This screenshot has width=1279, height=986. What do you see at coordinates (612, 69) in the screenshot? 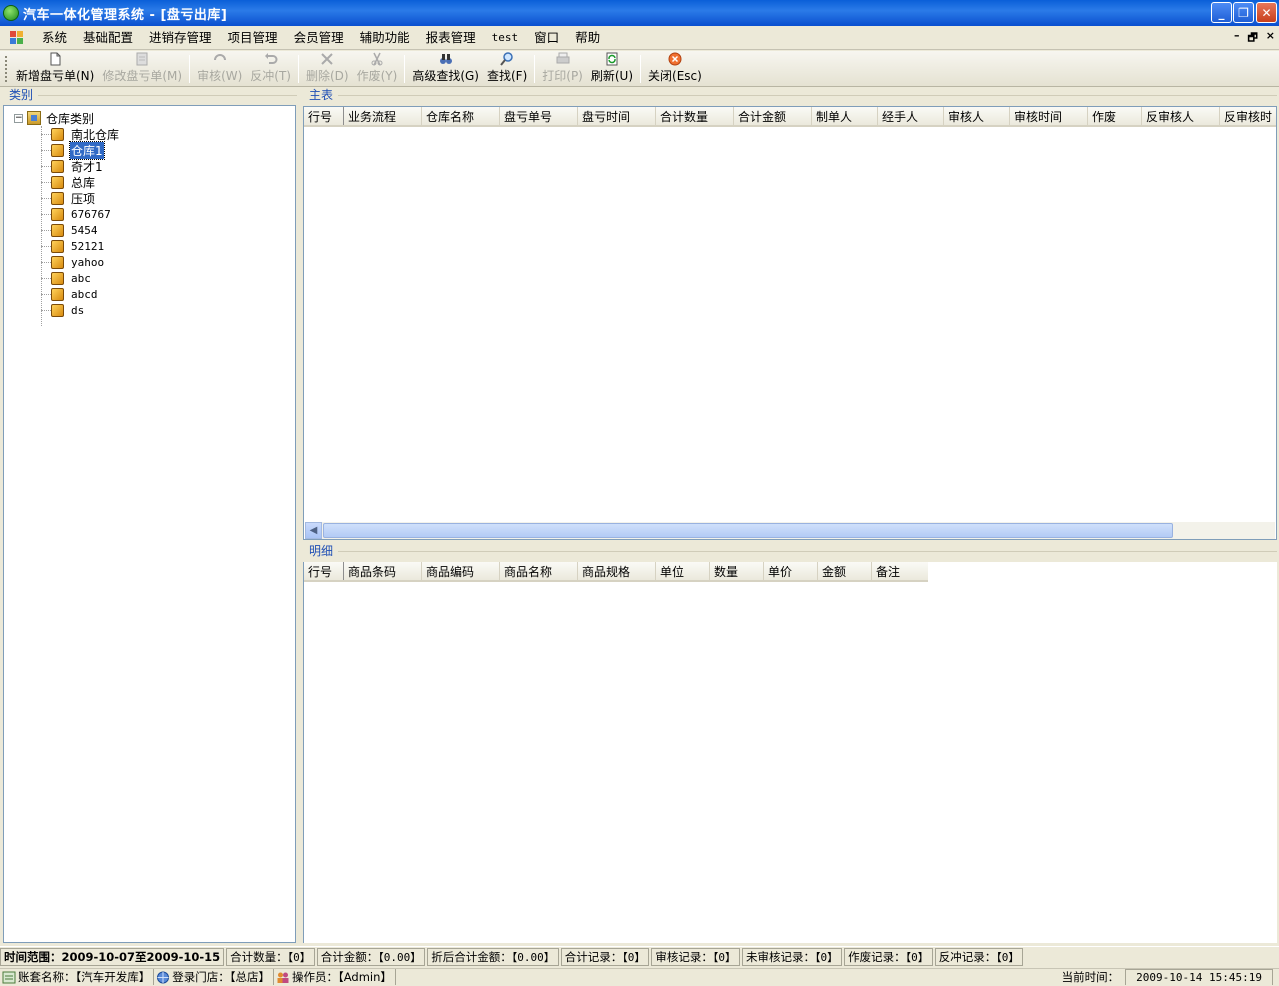
I see `refresh-button: 刷新(U)` at bounding box center [612, 69].